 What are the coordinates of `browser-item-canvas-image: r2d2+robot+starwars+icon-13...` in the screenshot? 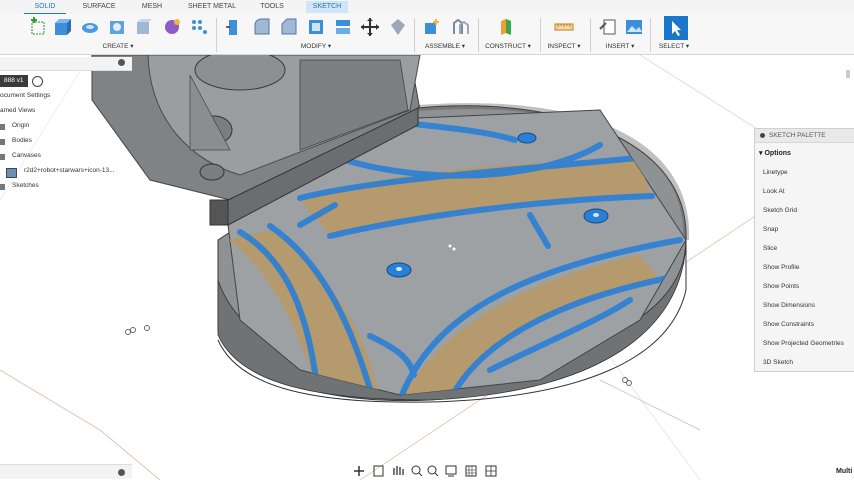 It's located at (69, 171).